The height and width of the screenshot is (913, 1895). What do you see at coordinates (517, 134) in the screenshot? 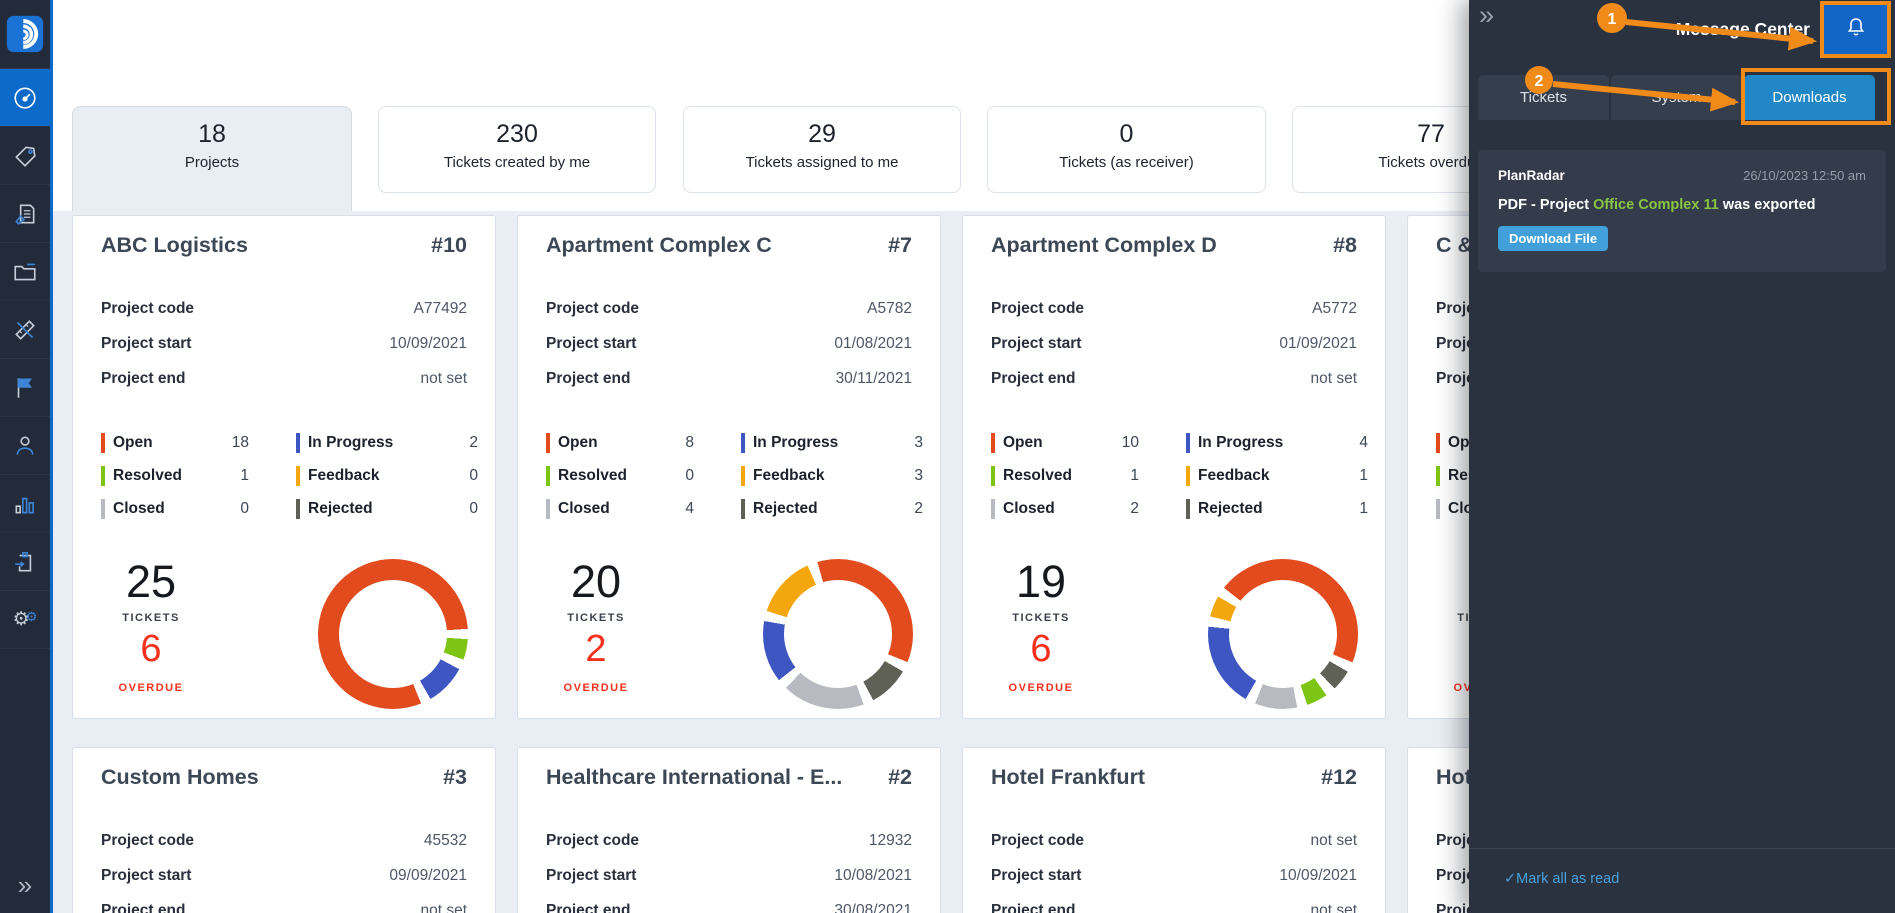
I see `stat-value: 230` at bounding box center [517, 134].